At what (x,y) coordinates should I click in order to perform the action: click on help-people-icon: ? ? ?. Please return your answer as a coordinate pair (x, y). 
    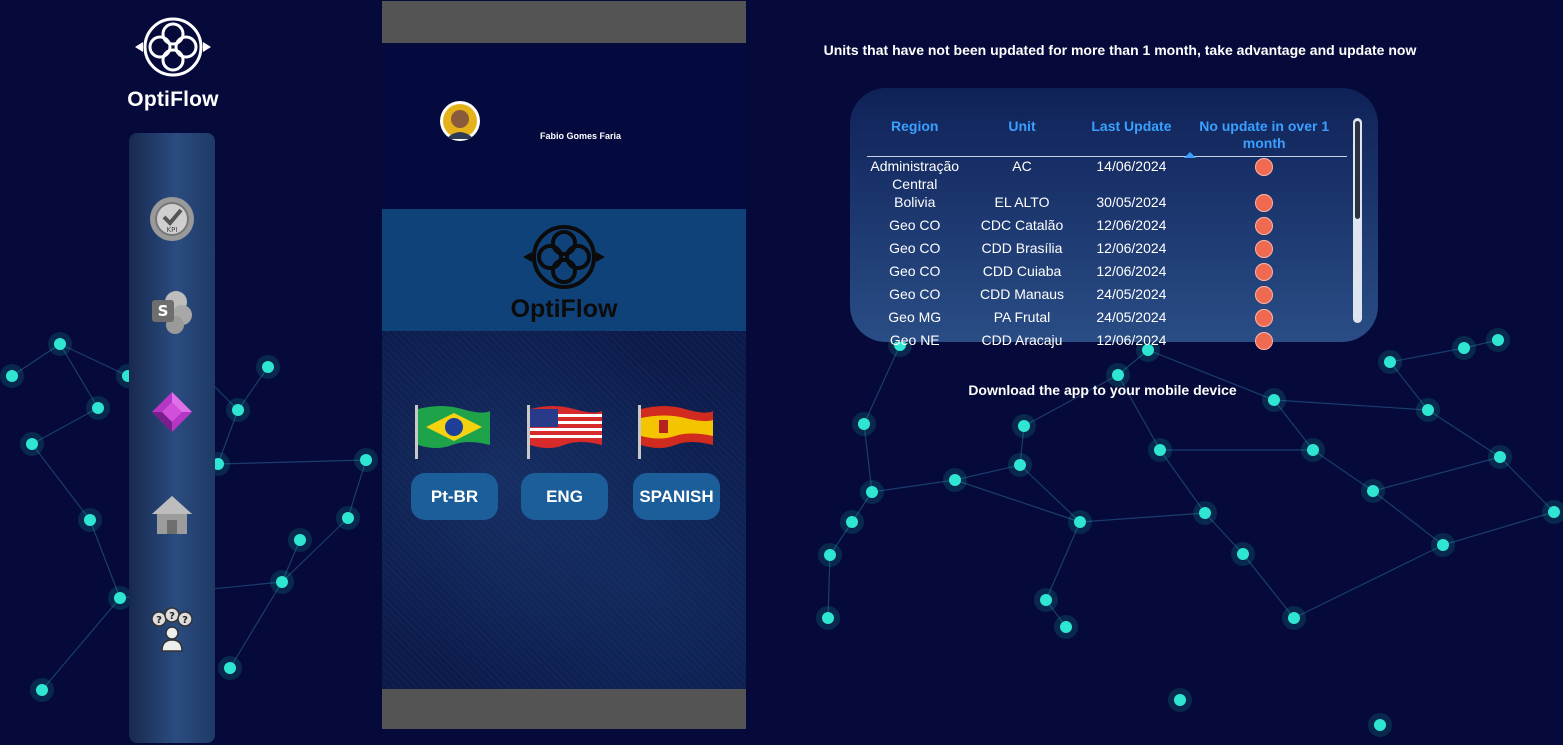
    Looking at the image, I should click on (172, 629).